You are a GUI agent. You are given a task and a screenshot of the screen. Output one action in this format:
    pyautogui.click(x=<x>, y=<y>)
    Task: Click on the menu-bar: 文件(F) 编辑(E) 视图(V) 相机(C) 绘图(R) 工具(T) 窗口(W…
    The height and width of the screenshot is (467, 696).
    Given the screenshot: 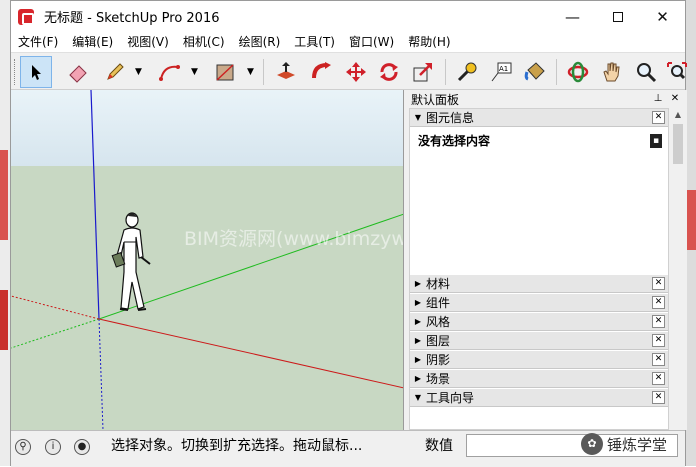 What is the action you would take?
    pyautogui.click(x=348, y=42)
    